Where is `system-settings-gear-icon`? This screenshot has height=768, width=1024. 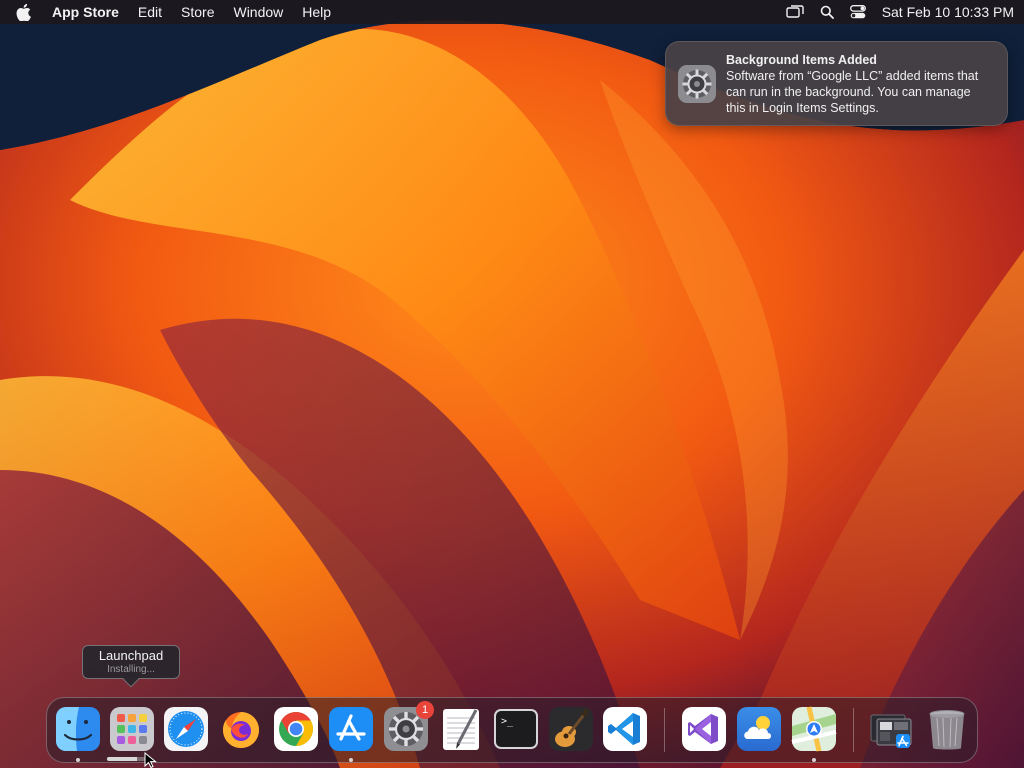
system-settings-gear-icon is located at coordinates (697, 84).